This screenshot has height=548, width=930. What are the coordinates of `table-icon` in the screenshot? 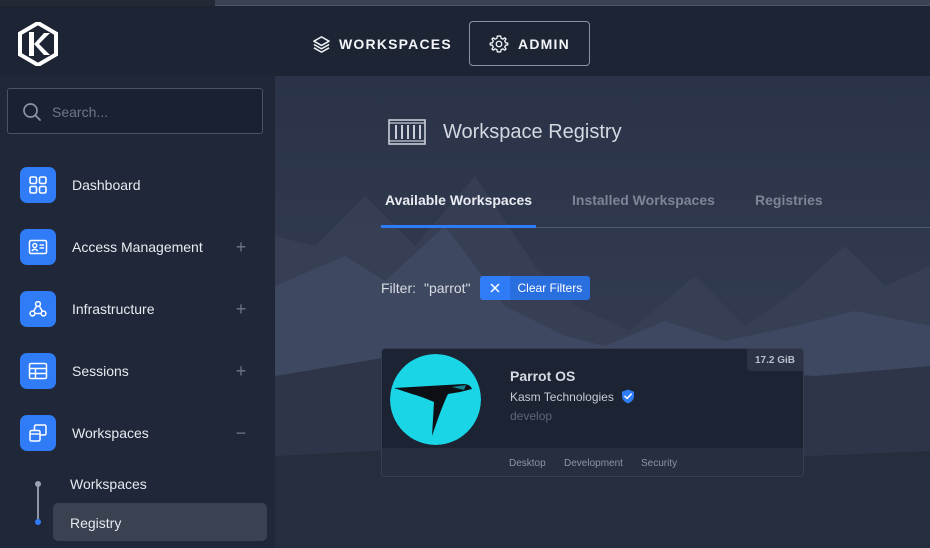 It's located at (38, 371).